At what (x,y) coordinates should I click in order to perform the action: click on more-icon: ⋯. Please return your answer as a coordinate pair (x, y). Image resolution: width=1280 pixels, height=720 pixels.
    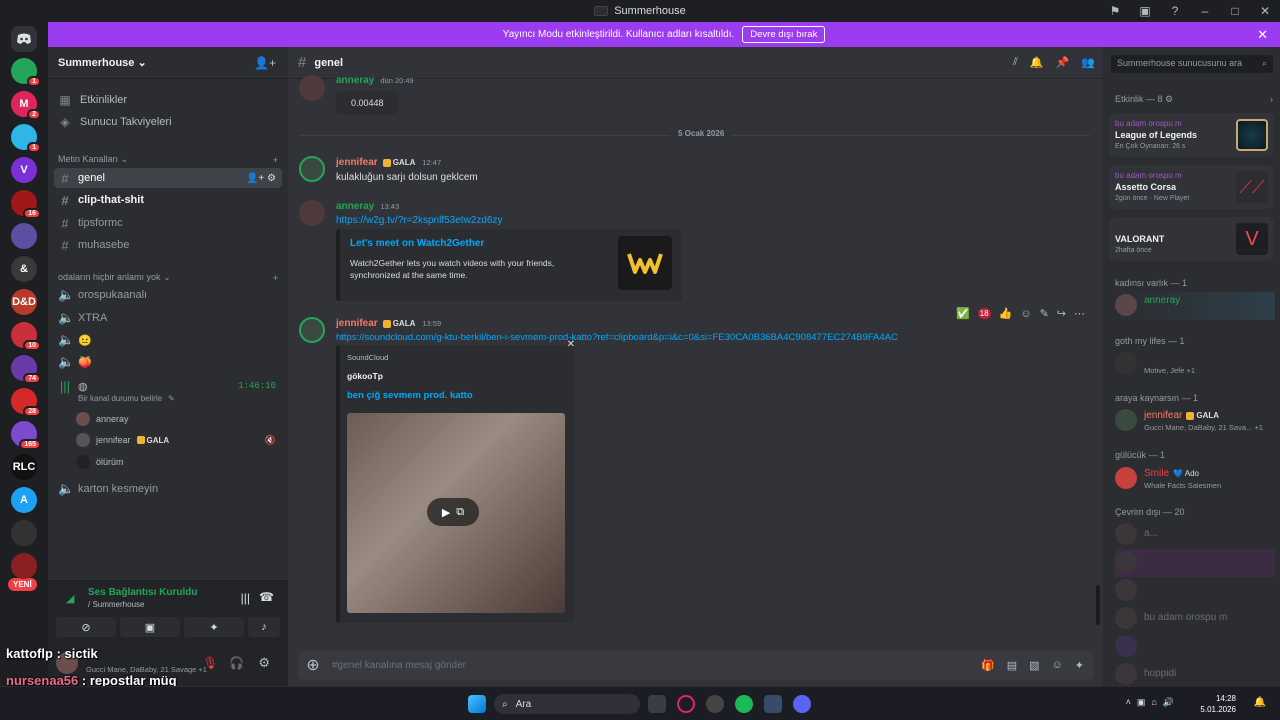
    Looking at the image, I should click on (1079, 313).